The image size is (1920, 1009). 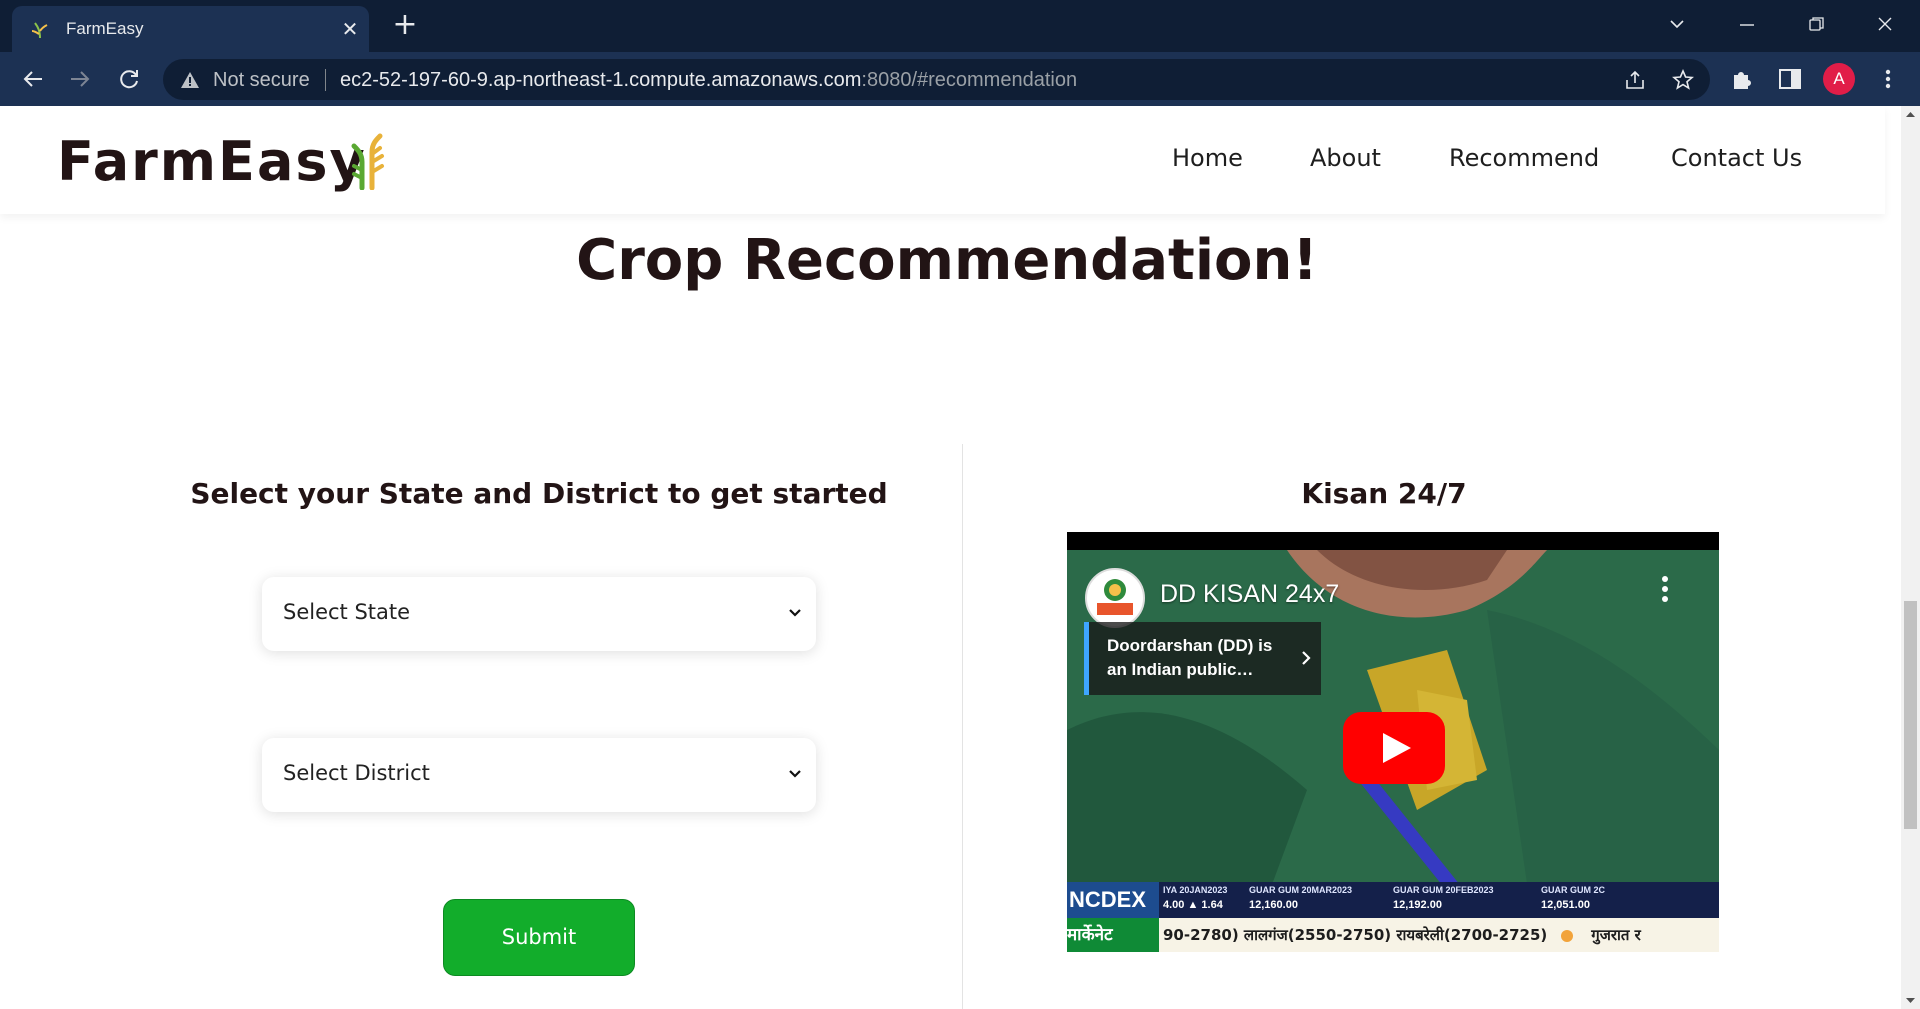 What do you see at coordinates (947, 260) in the screenshot?
I see `page-title: Crop Recommendation!` at bounding box center [947, 260].